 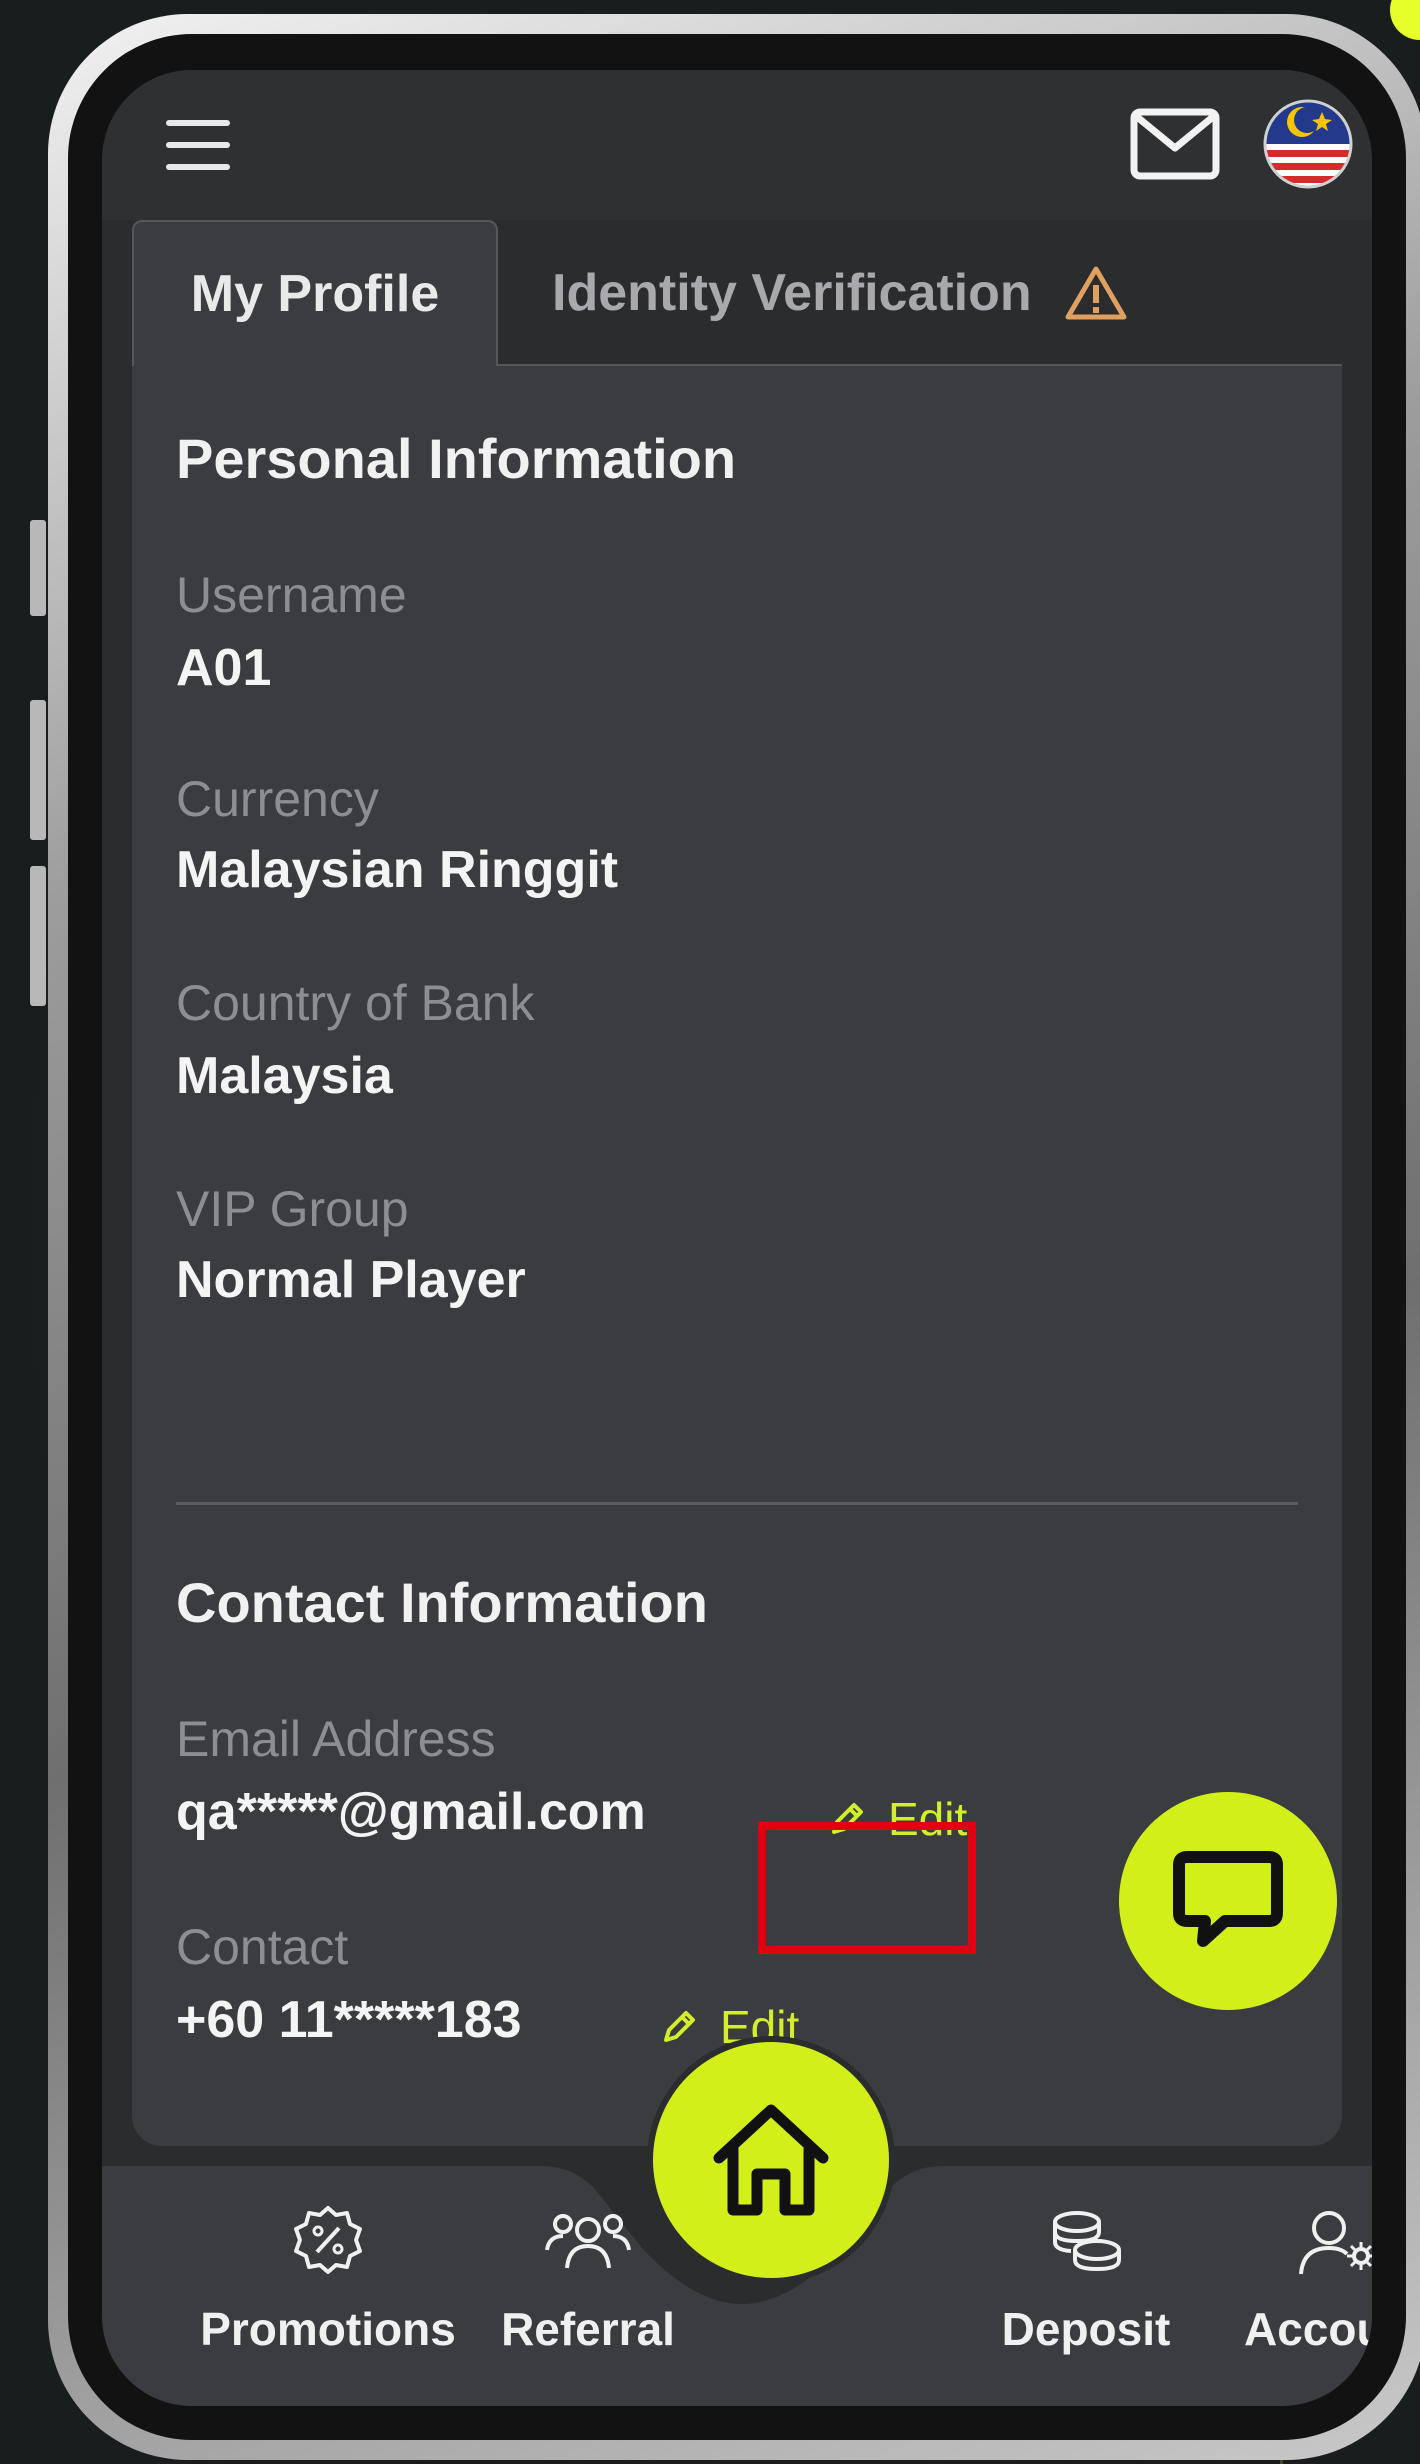 I want to click on tab-bar: My Profile Identity Verification, so click(x=737, y=293).